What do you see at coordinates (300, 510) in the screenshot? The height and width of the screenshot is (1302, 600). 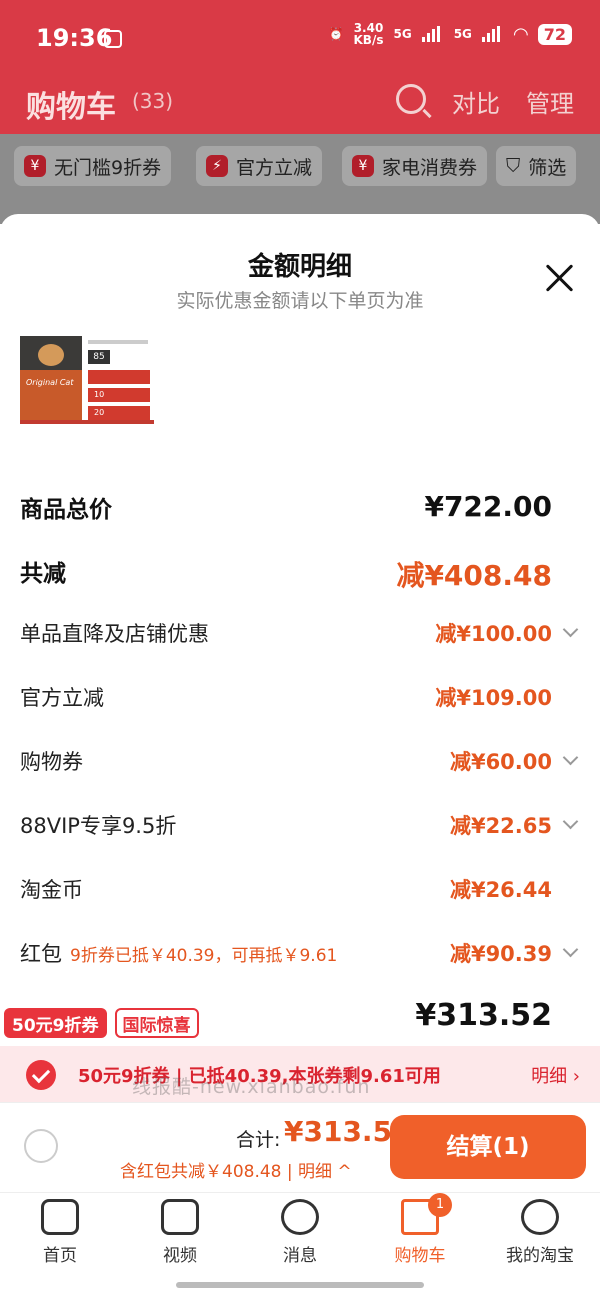 I see `row-total-price: 商品总价 ¥722.00` at bounding box center [300, 510].